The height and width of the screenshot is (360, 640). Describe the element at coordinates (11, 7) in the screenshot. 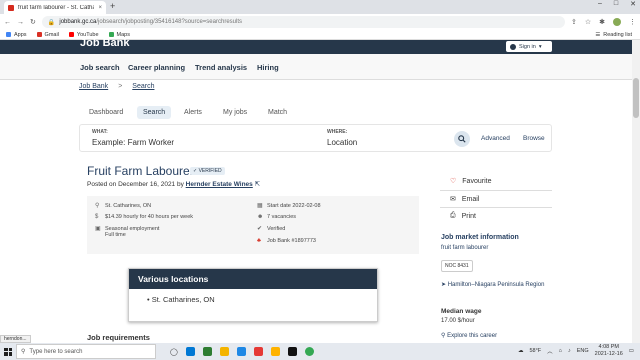

I see `maple-leaf-favicon-icon` at that location.